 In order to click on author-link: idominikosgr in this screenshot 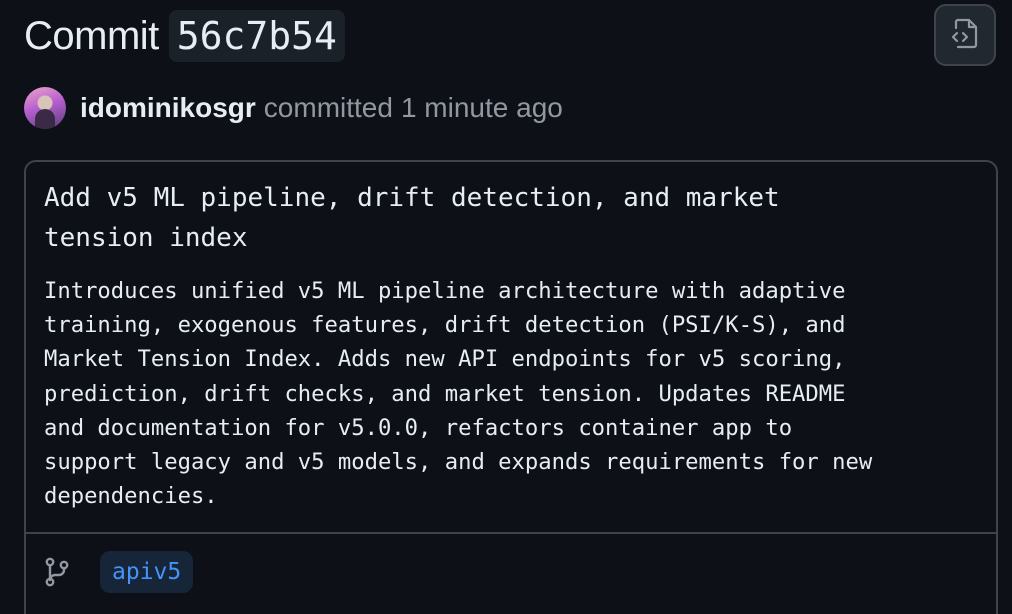, I will do `click(168, 108)`.